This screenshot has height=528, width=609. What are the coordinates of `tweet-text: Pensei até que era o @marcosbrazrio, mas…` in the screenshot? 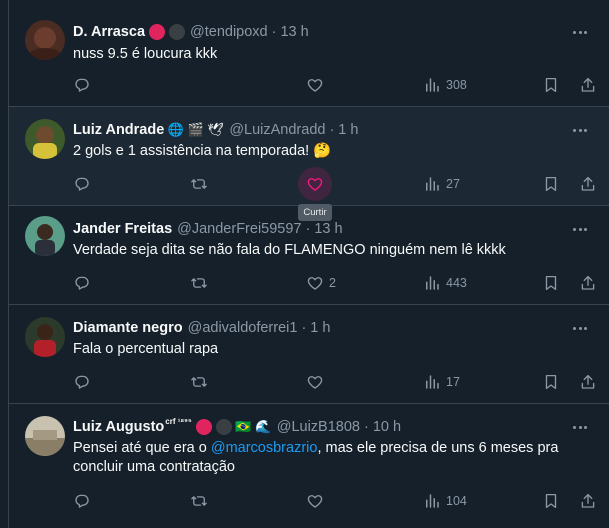 It's located at (325, 458).